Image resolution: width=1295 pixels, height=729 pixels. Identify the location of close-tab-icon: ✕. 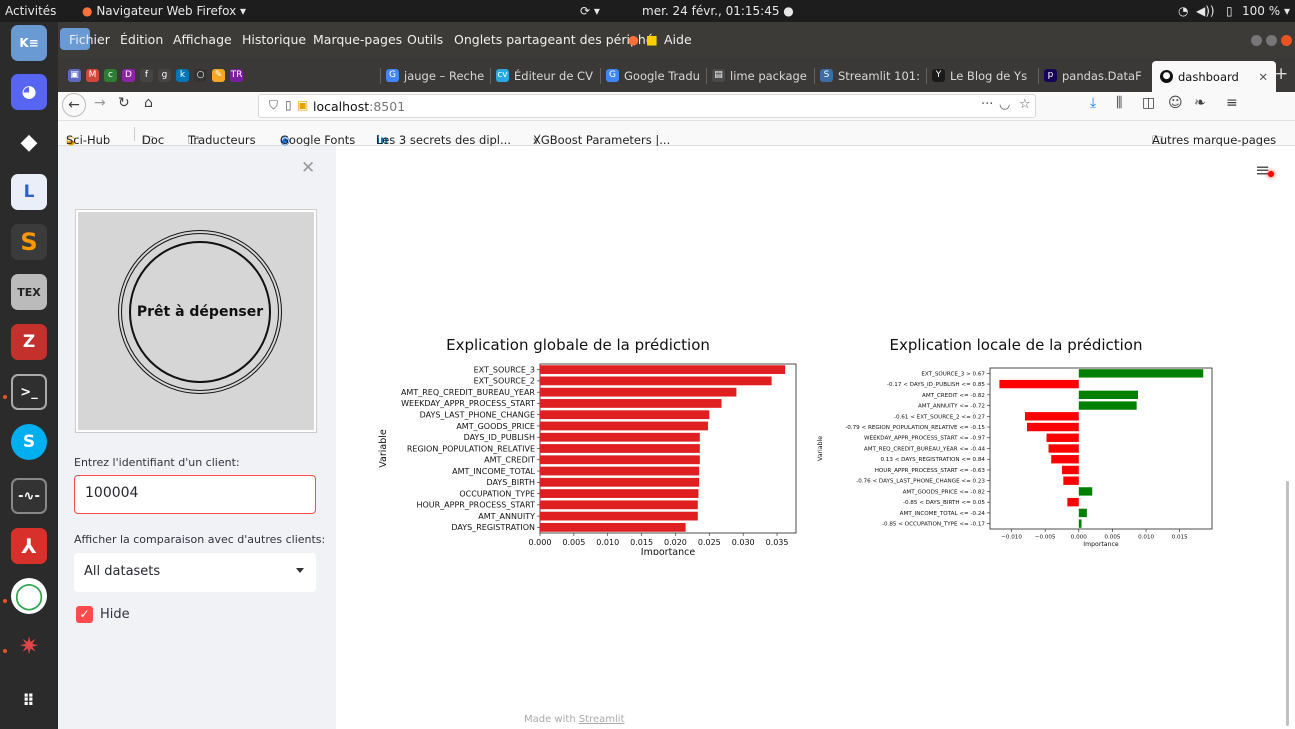
(1263, 77).